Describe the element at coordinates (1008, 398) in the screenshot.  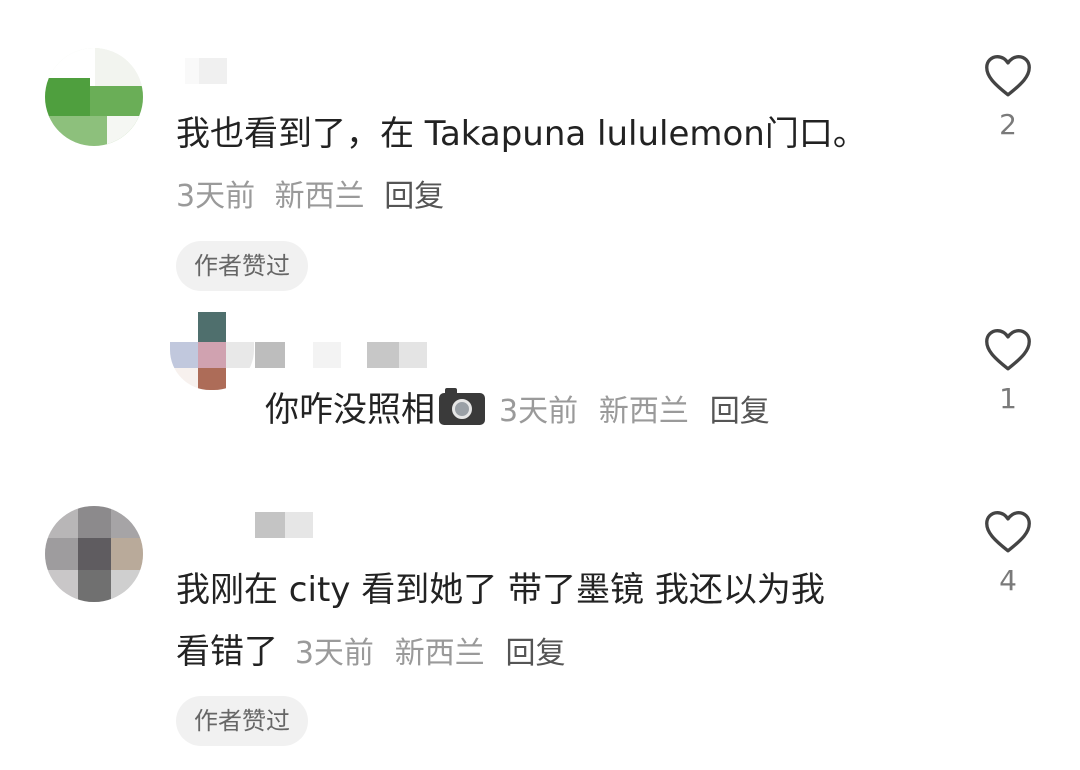
I see `like-count: 1` at that location.